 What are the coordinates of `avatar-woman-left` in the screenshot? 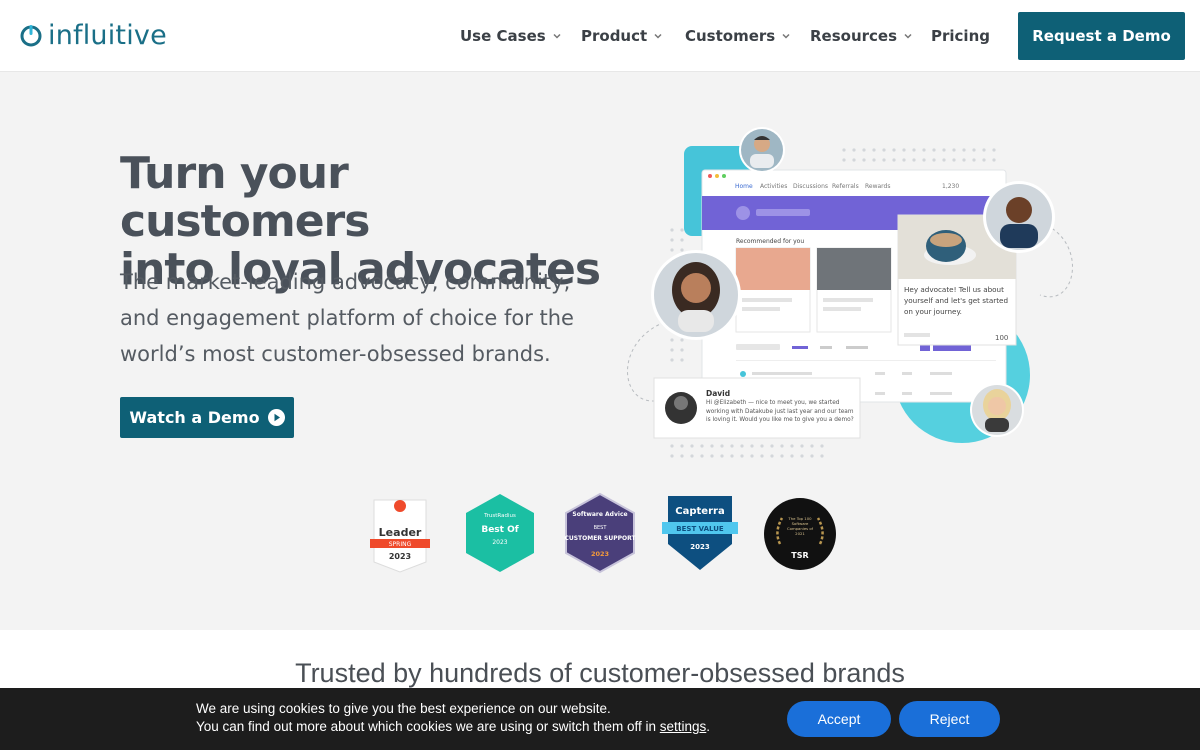 It's located at (696, 295).